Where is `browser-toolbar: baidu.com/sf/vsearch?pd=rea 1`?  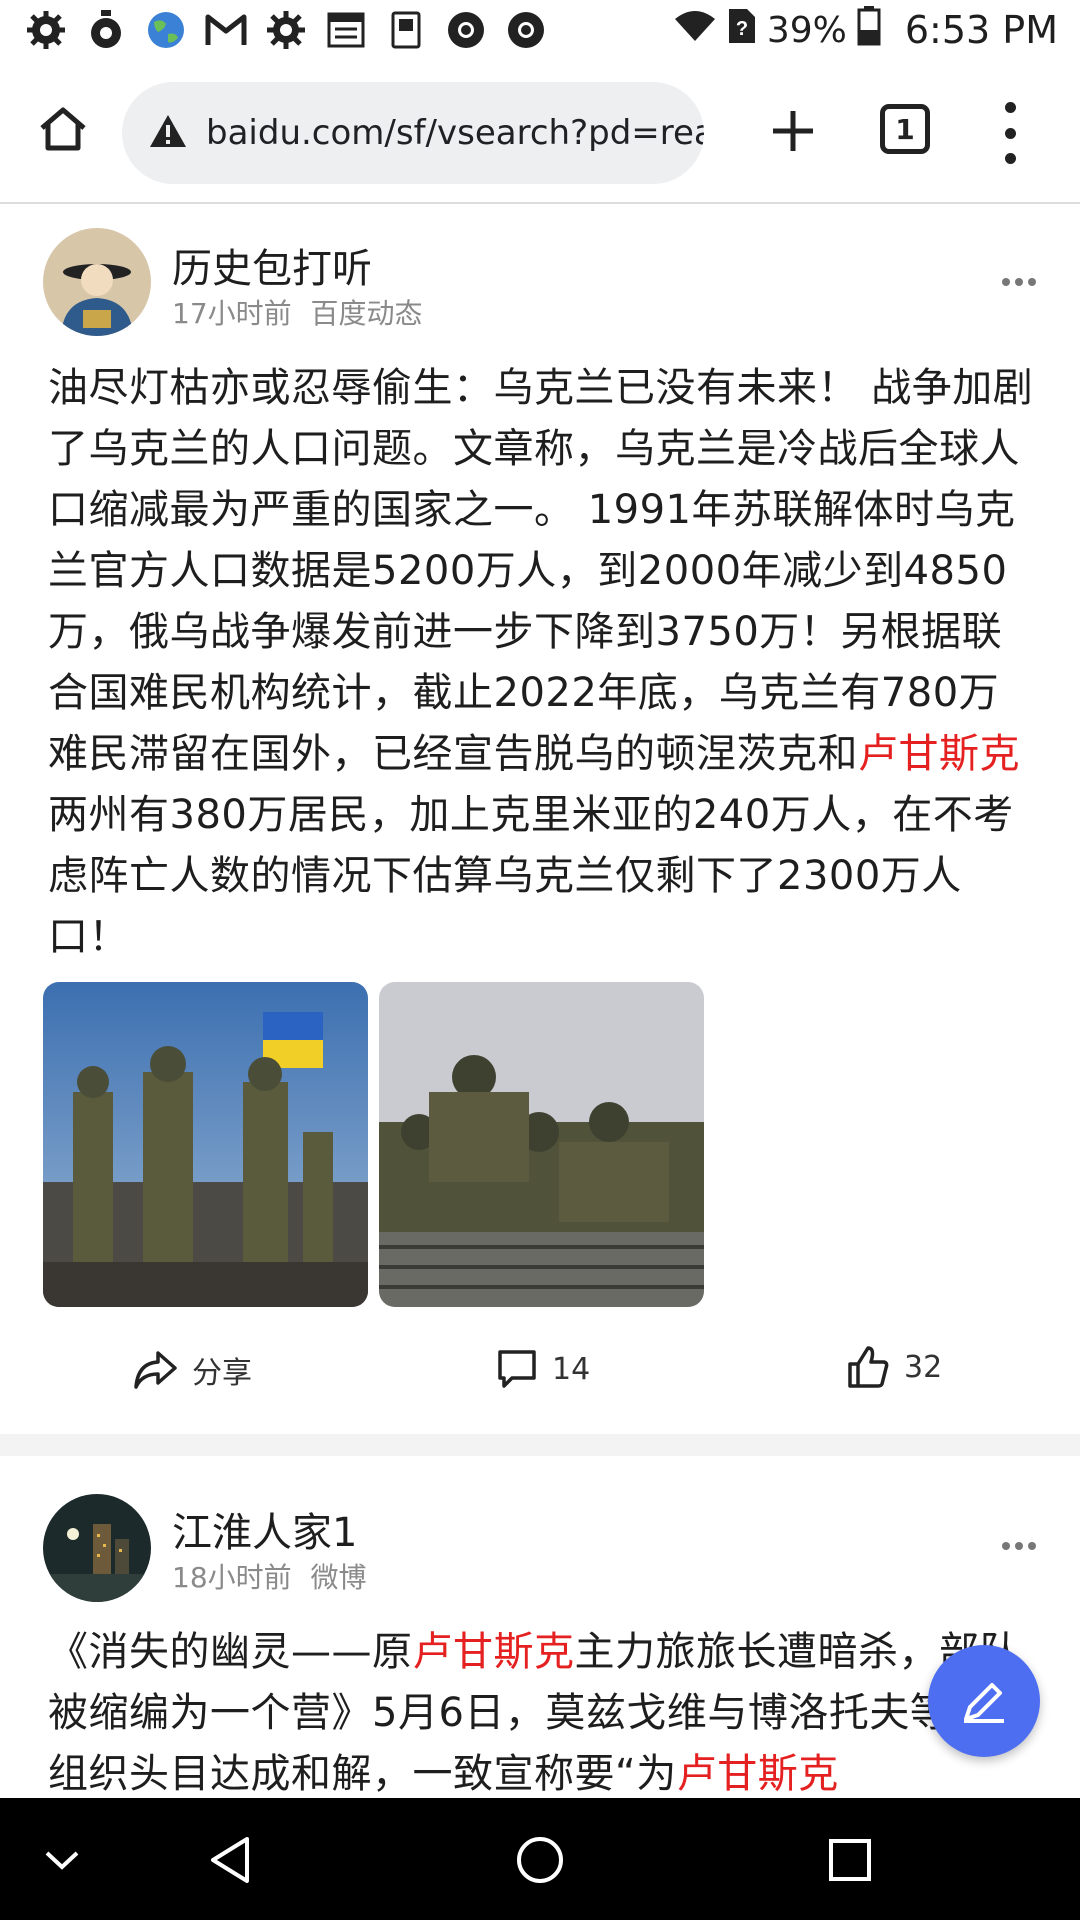
browser-toolbar: baidu.com/sf/vsearch?pd=rea 1 is located at coordinates (540, 132).